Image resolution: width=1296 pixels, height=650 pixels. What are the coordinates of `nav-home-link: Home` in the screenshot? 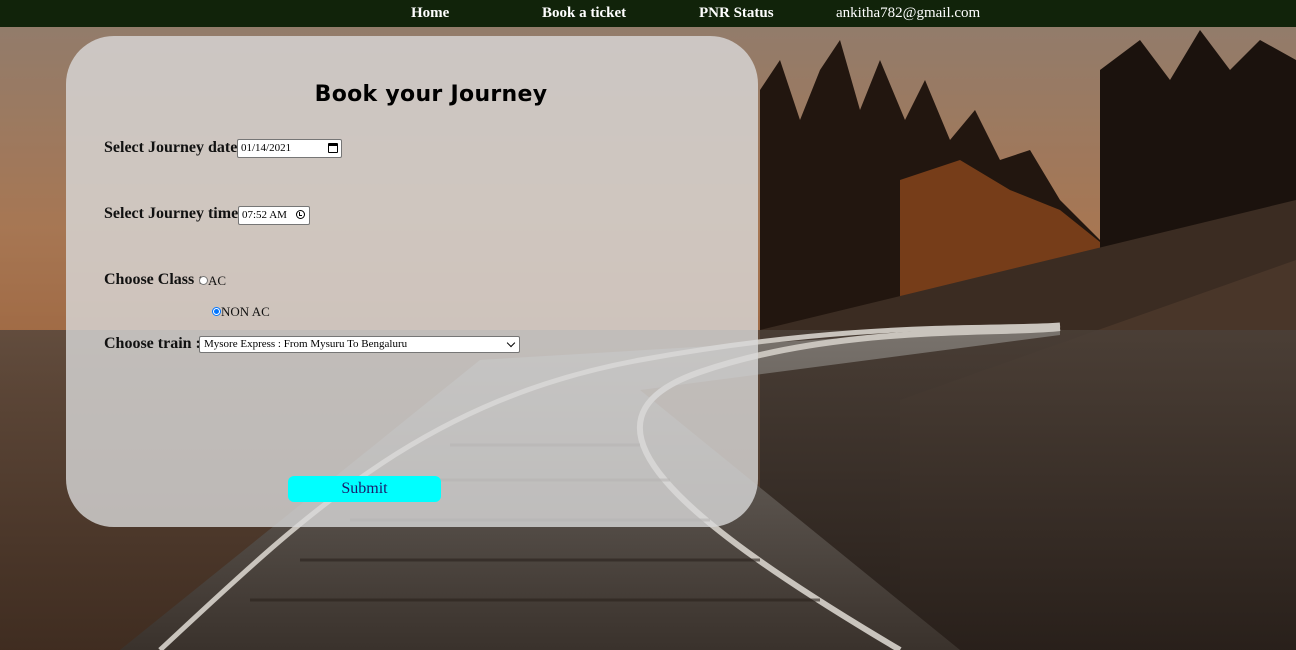 It's located at (430, 13).